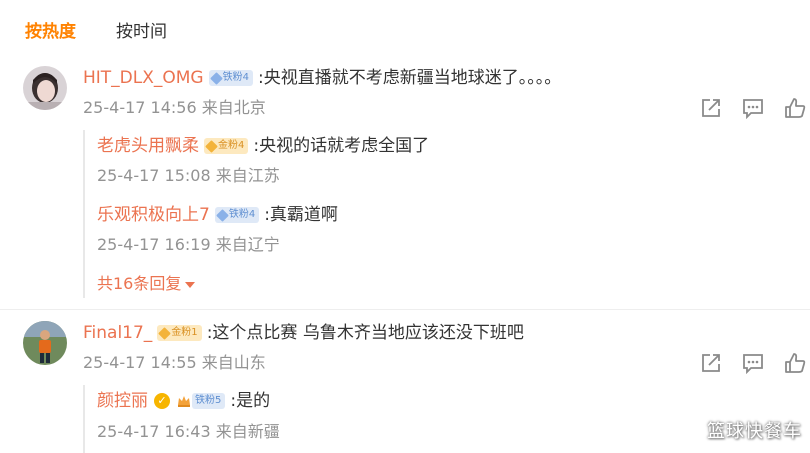  I want to click on caret-down-icon, so click(190, 284).